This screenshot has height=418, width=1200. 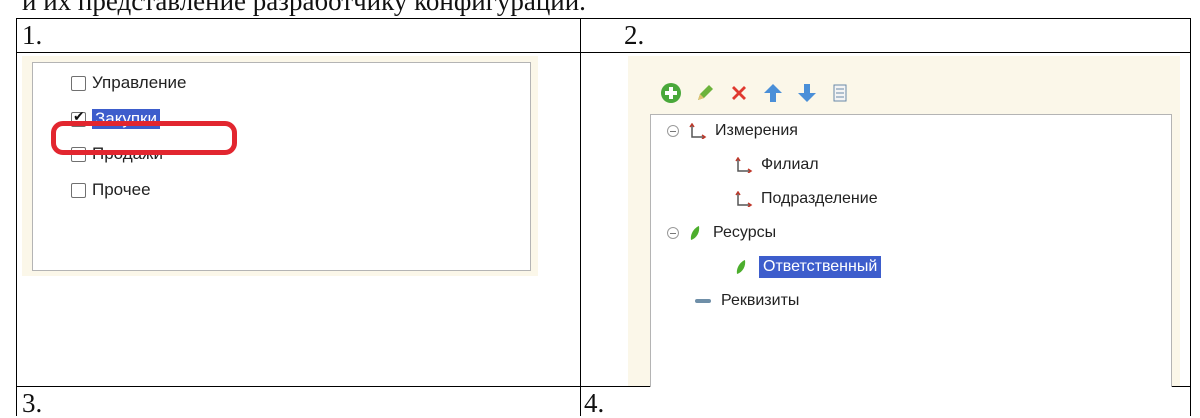 I want to click on list-item-prochee: Прочее, so click(x=111, y=190).